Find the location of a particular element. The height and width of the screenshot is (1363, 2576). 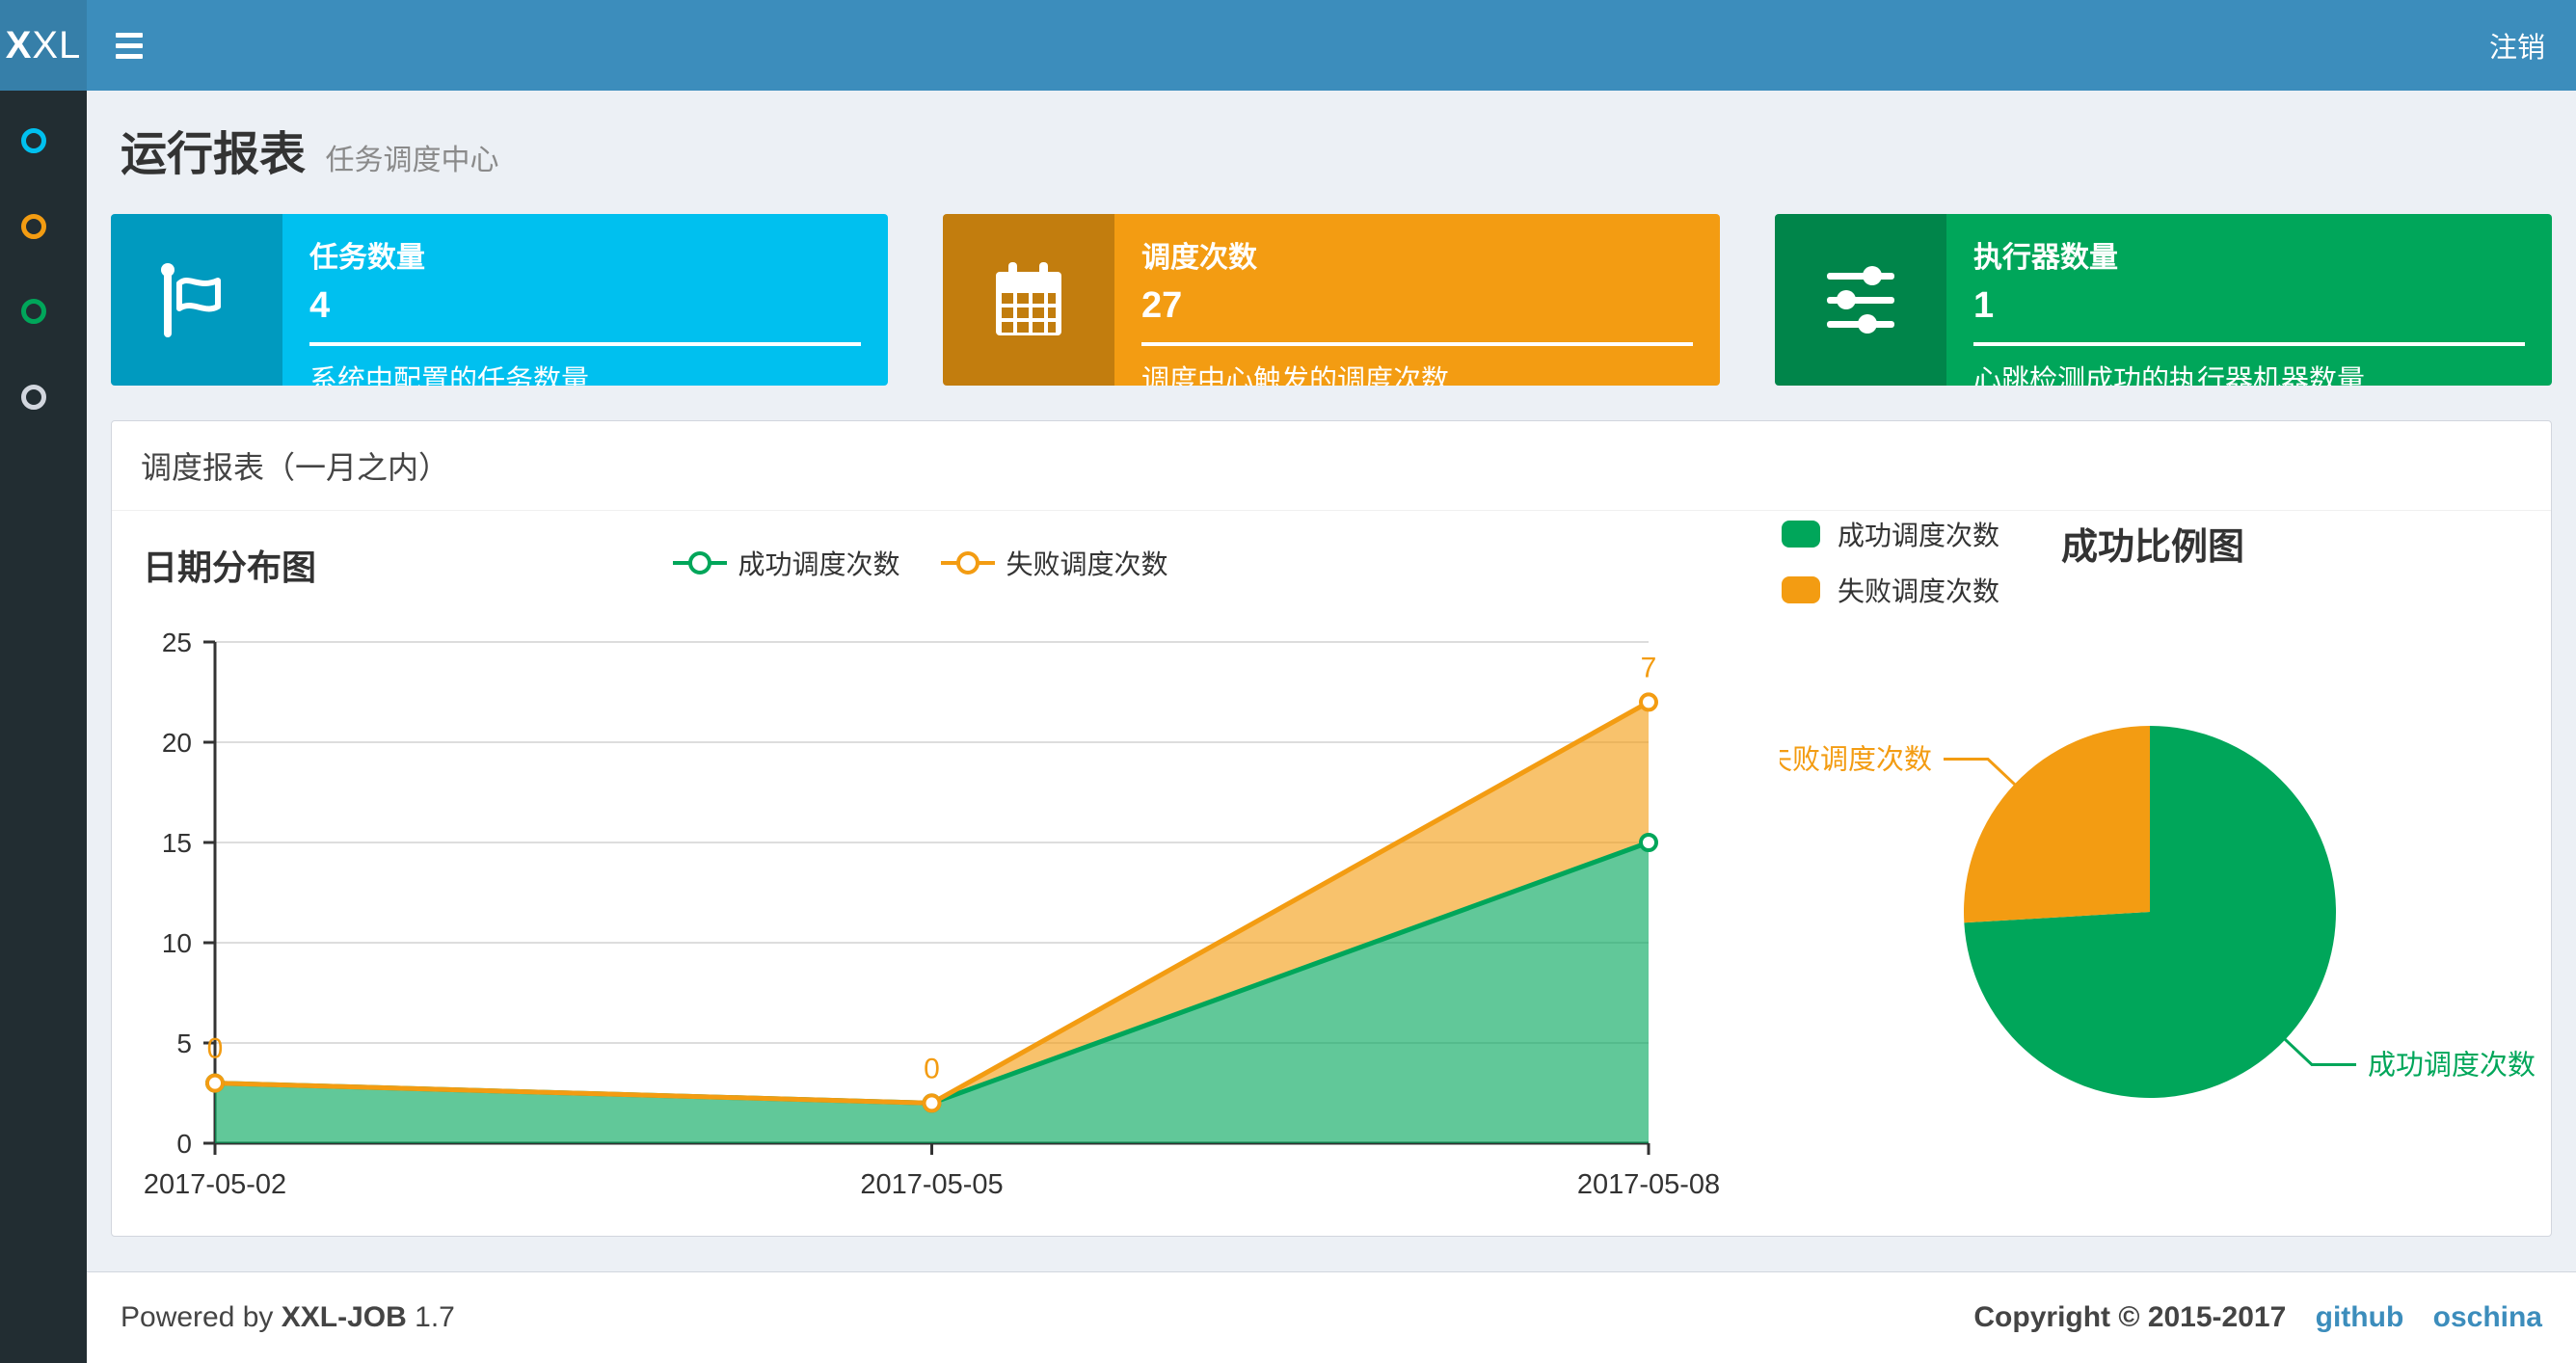

svg-text: 2017-05-08 is located at coordinates (1649, 1184).